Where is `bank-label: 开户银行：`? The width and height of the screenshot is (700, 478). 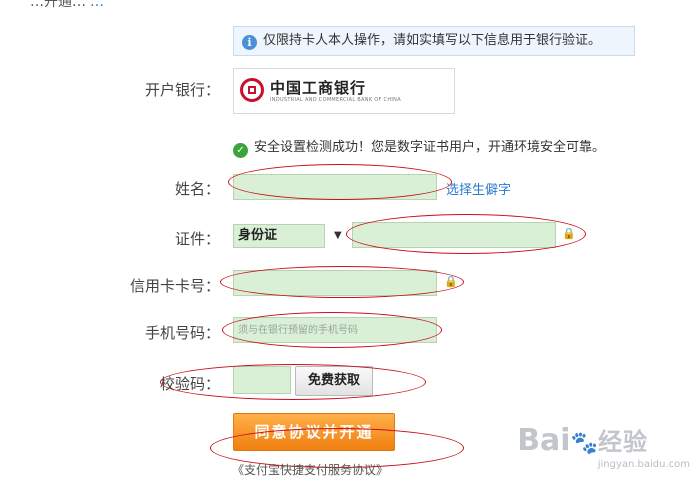
bank-label: 开户银行： is located at coordinates (182, 90).